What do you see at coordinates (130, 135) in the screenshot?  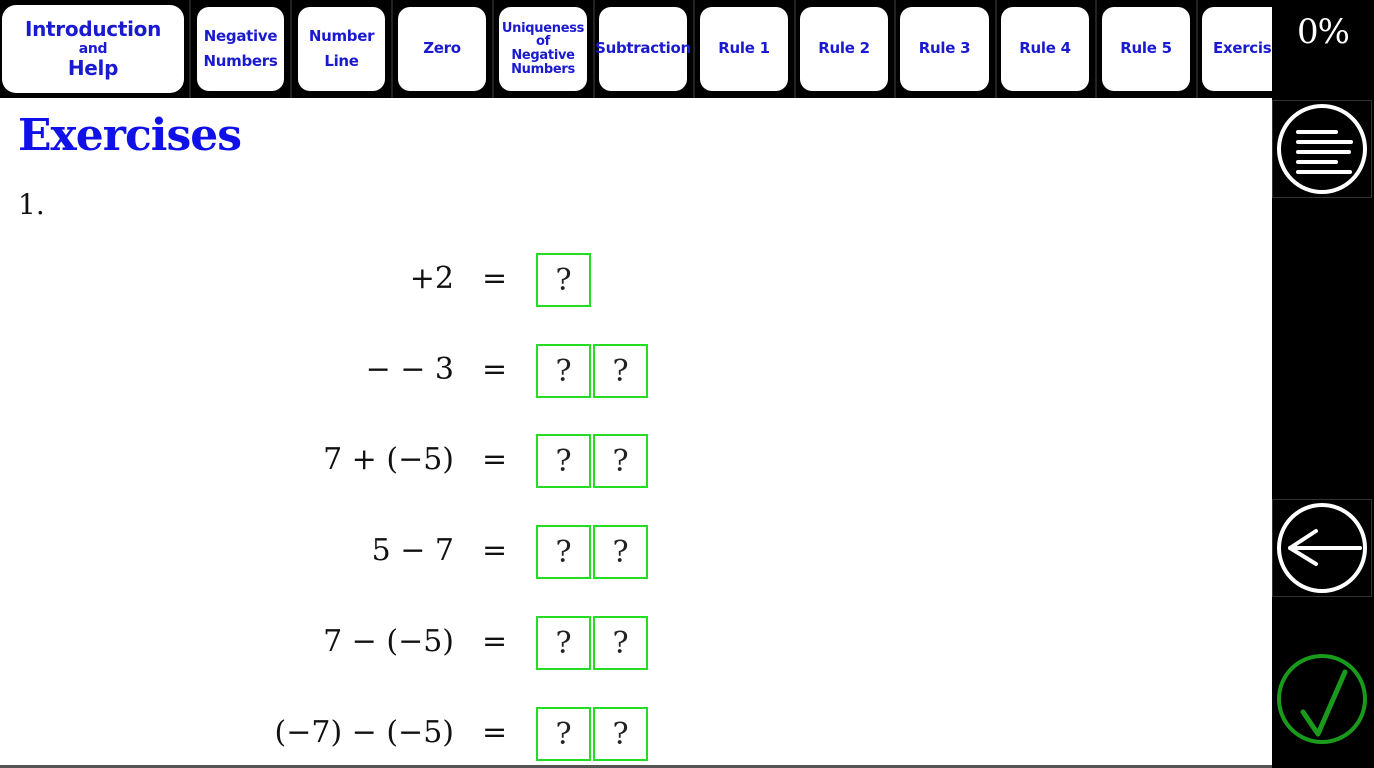 I see `page-title: Exercises` at bounding box center [130, 135].